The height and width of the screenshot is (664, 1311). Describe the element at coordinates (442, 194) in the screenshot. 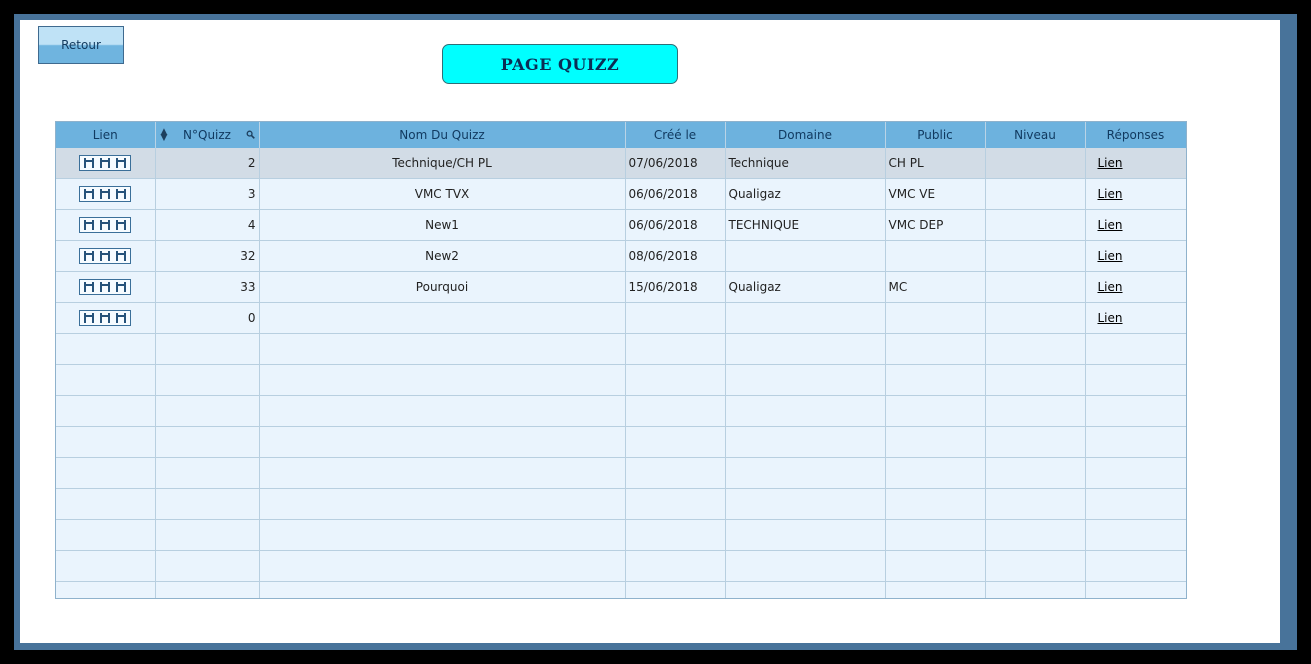

I see `nom-cell: VMC TVX` at that location.